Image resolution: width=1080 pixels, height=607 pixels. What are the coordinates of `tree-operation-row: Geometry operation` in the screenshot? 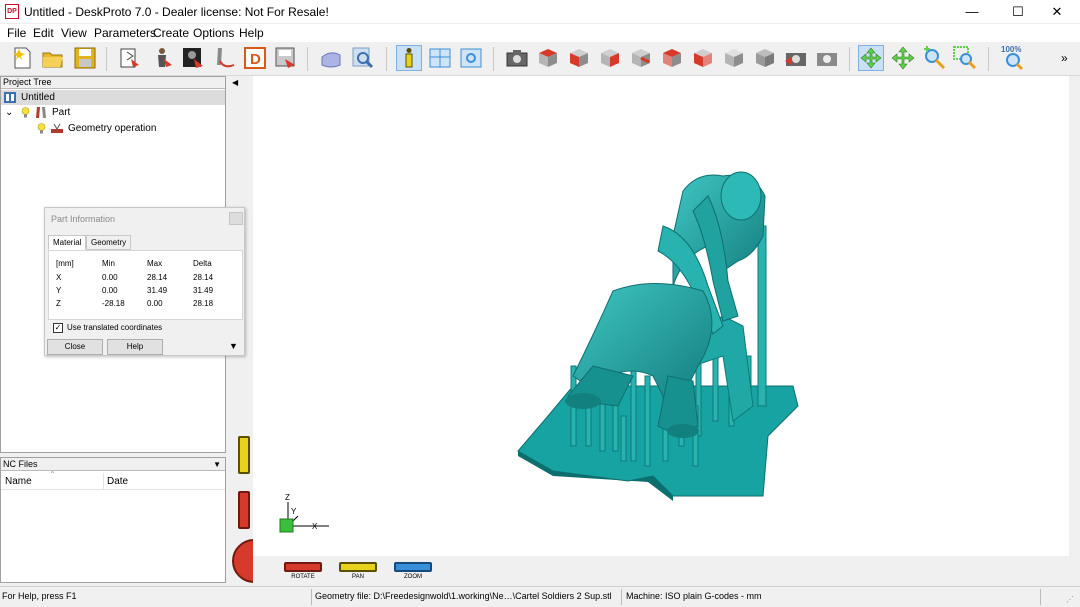 It's located at (113, 128).